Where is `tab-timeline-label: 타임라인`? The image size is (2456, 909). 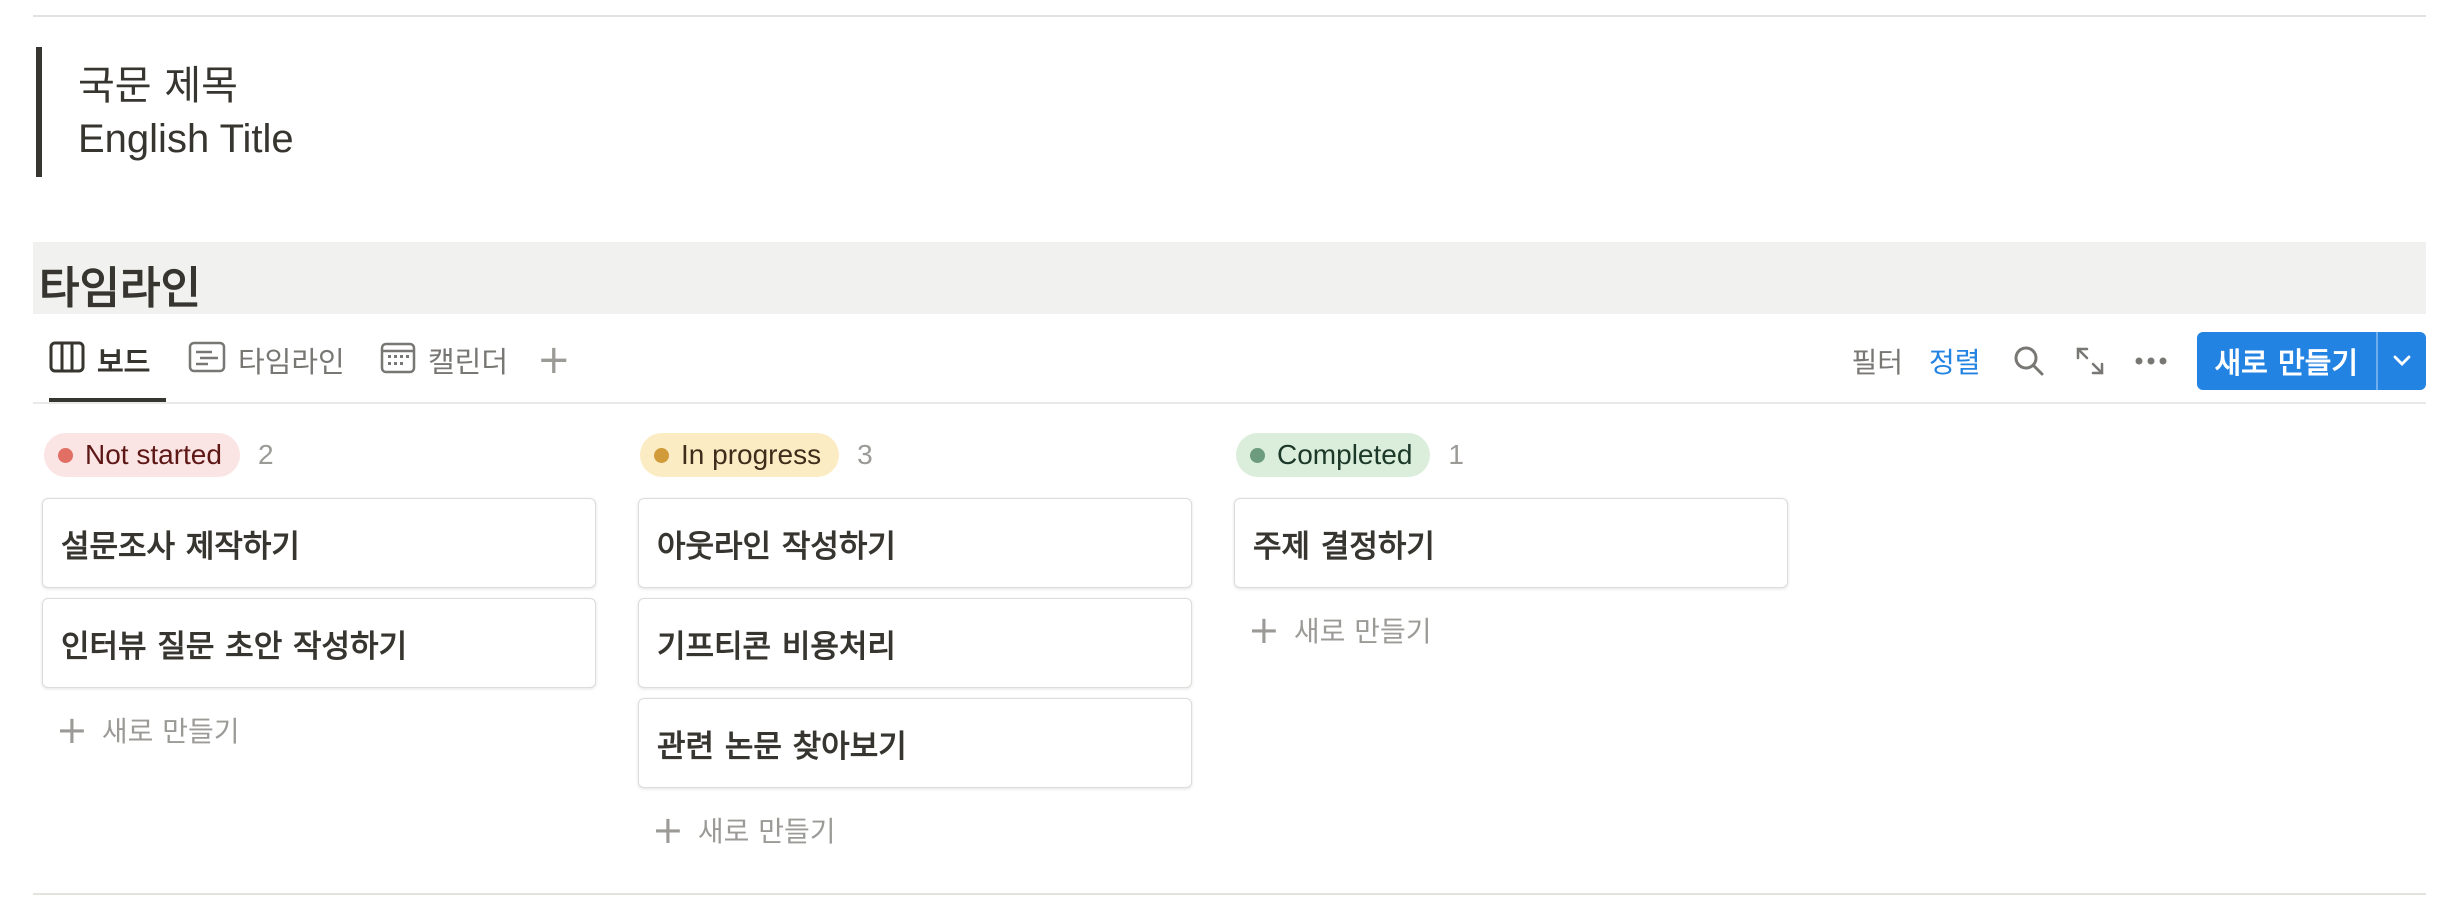 tab-timeline-label: 타임라인 is located at coordinates (291, 362).